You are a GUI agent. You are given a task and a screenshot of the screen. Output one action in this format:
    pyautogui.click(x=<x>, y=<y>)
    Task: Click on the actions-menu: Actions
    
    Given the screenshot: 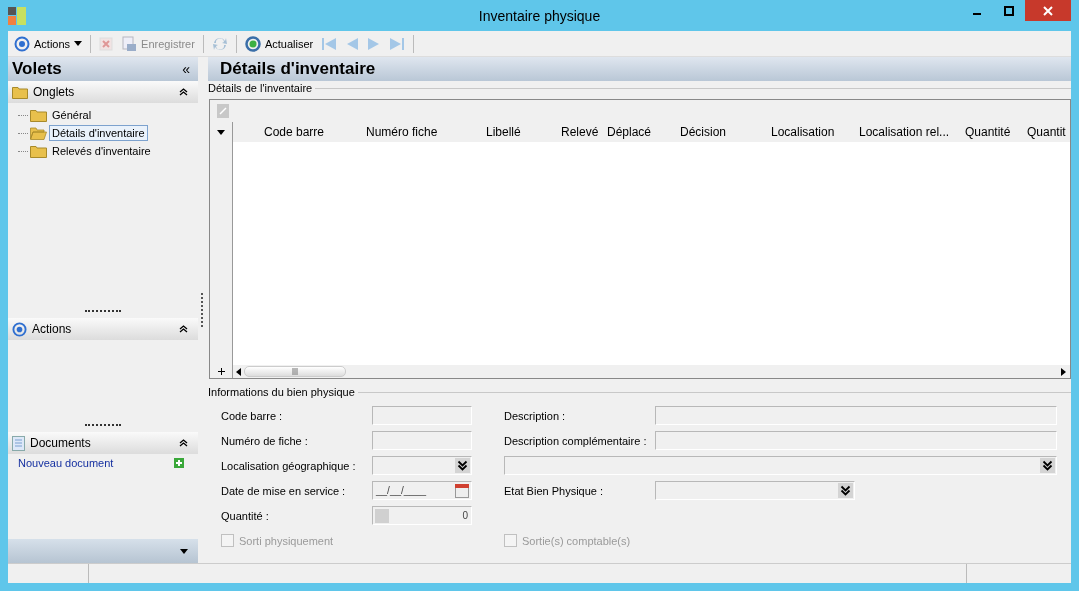 What is the action you would take?
    pyautogui.click(x=48, y=43)
    